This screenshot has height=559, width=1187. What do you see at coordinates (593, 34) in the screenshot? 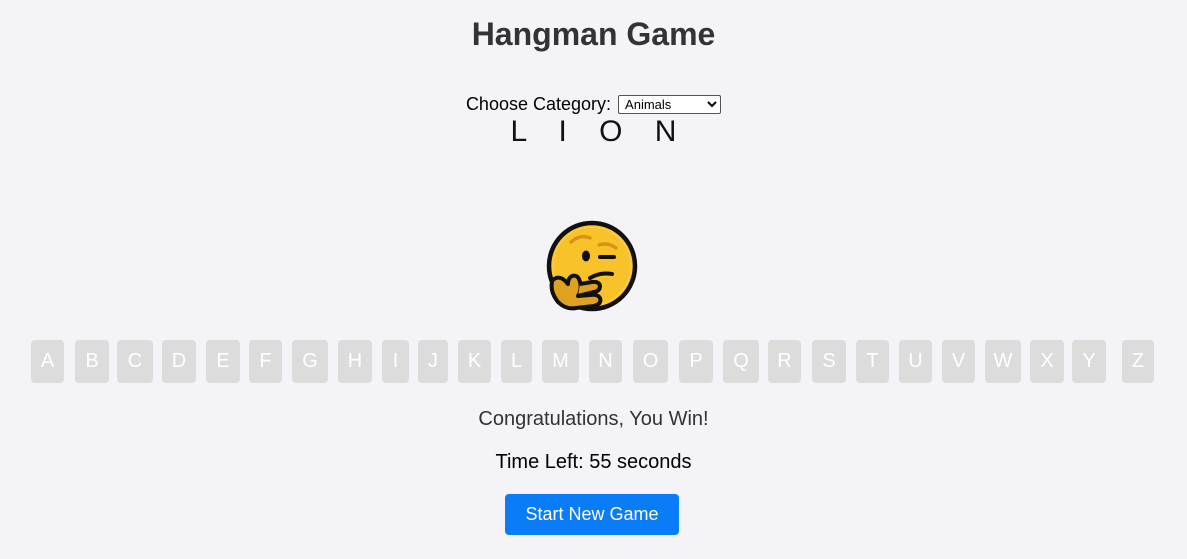
I see `page-title: Hangman Game` at bounding box center [593, 34].